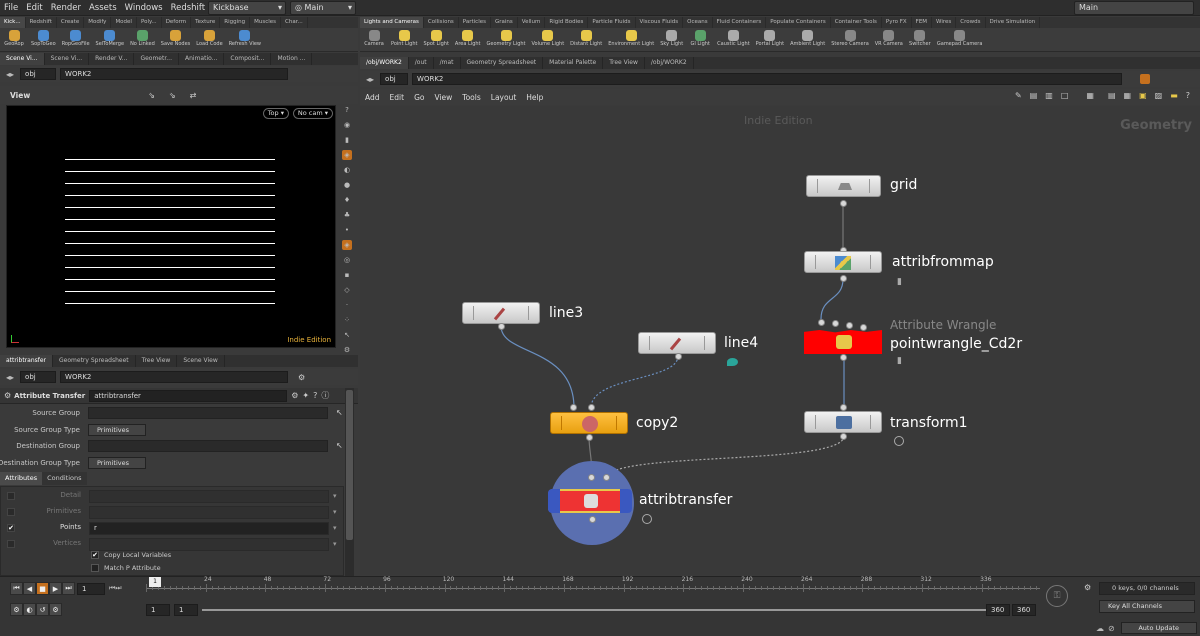 This screenshot has height=636, width=1200. What do you see at coordinates (733, 39) in the screenshot?
I see `shelf-tool: Caustic Light` at bounding box center [733, 39].